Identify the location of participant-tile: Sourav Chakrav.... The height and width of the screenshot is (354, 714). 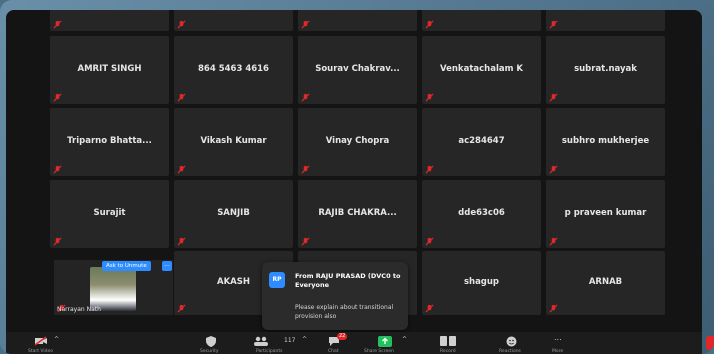
(357, 70).